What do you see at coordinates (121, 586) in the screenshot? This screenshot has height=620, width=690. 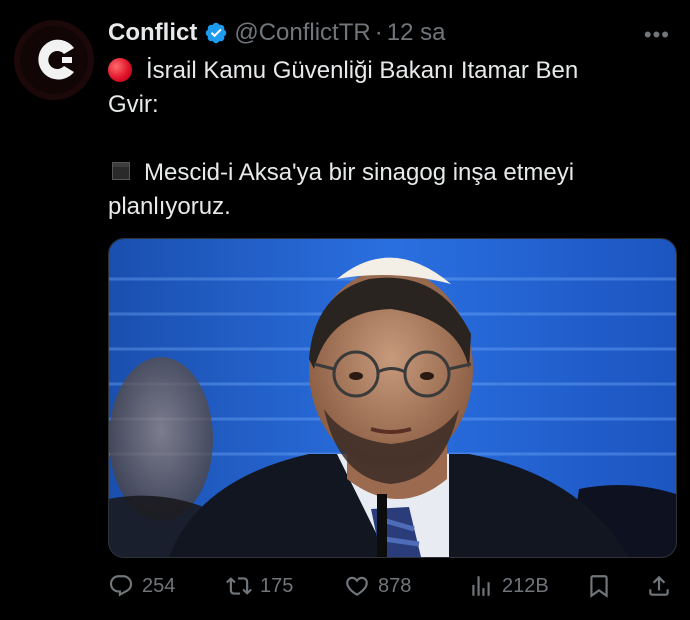 I see `reply-icon` at bounding box center [121, 586].